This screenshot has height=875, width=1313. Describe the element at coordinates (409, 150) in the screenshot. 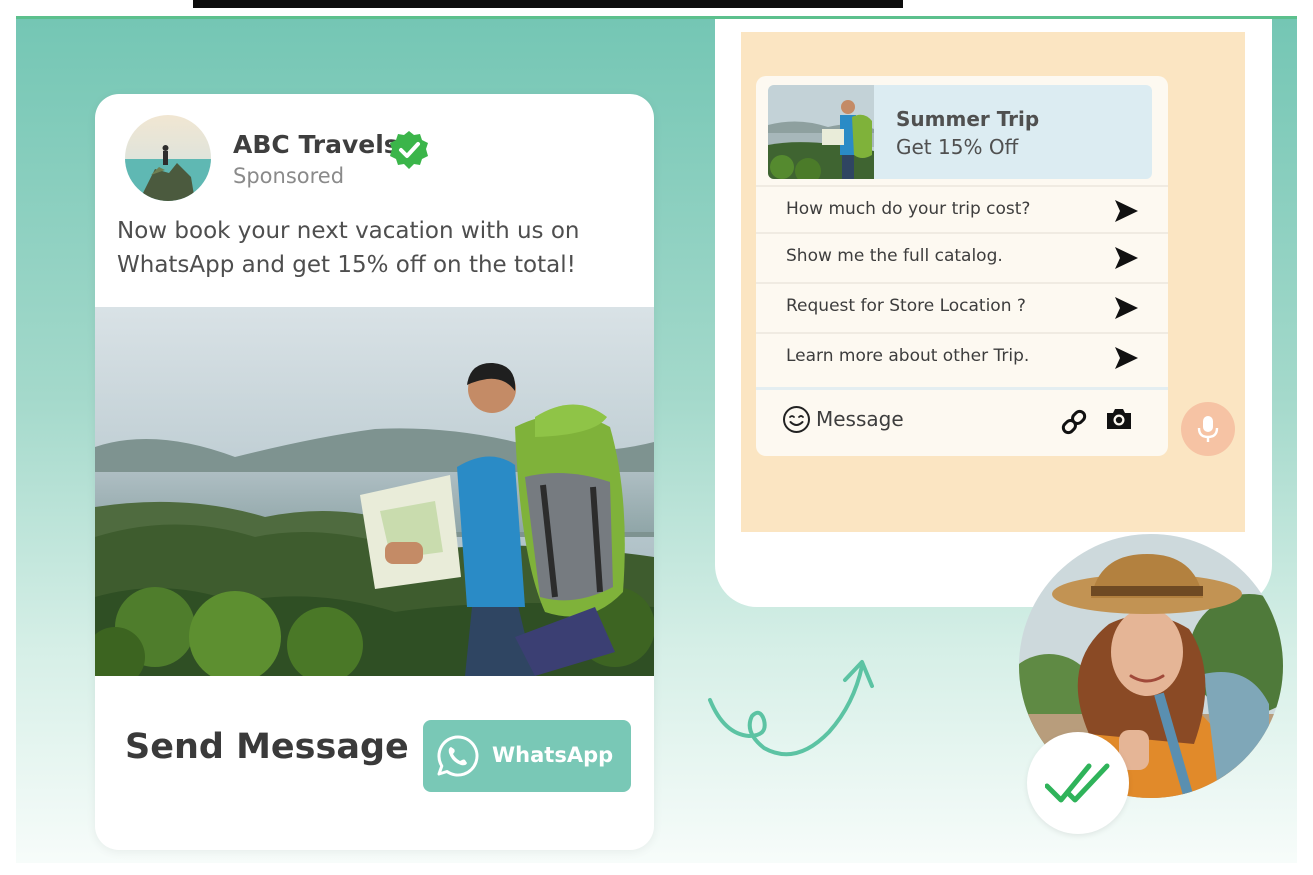

I see `verified-badge-icon` at that location.